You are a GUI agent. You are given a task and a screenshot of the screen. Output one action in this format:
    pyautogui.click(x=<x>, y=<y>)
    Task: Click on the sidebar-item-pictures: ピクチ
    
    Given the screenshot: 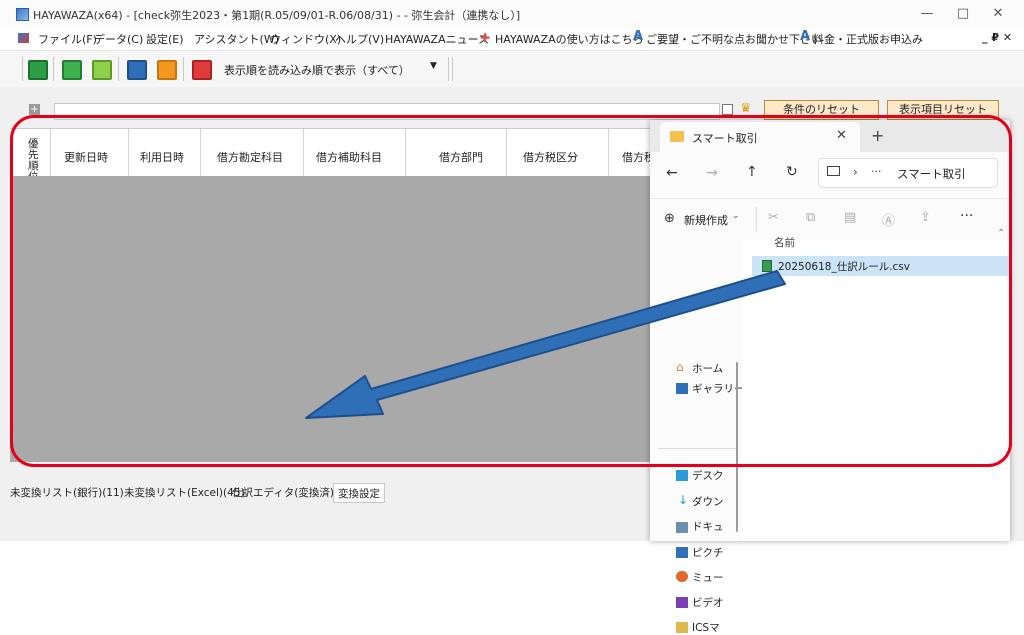 What is the action you would take?
    pyautogui.click(x=708, y=552)
    